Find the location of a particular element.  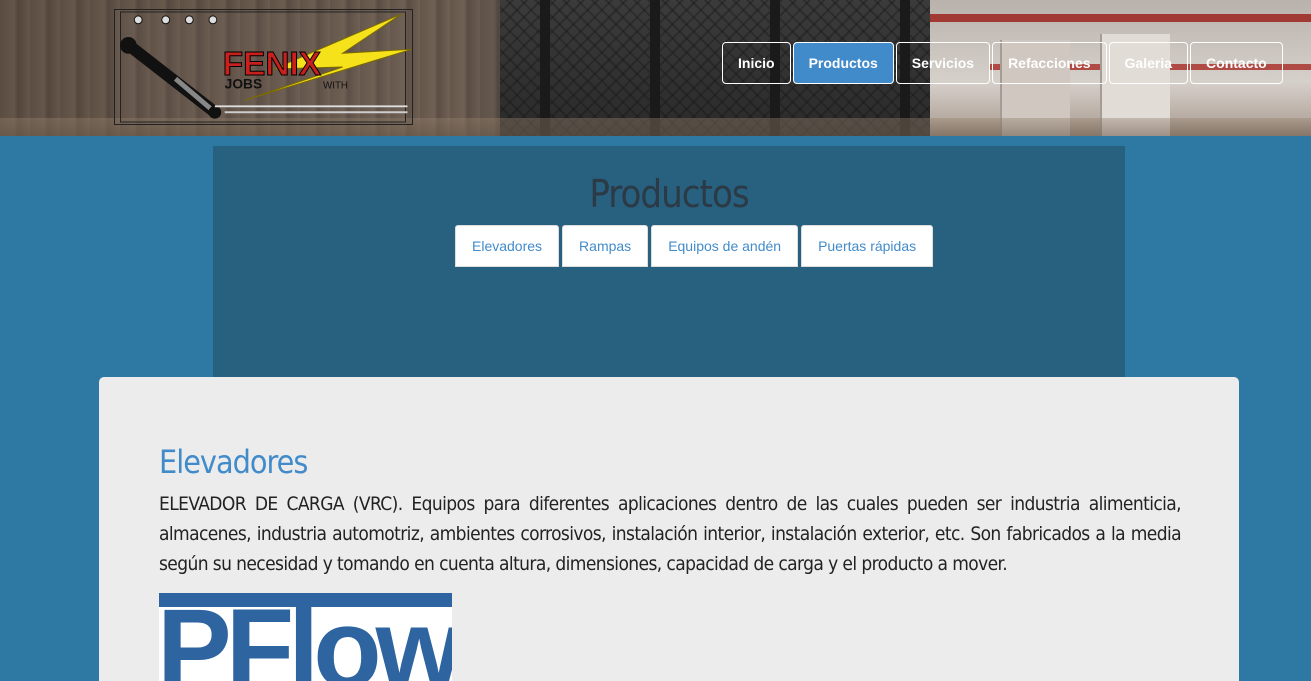

page-title: Productos is located at coordinates (669, 194).